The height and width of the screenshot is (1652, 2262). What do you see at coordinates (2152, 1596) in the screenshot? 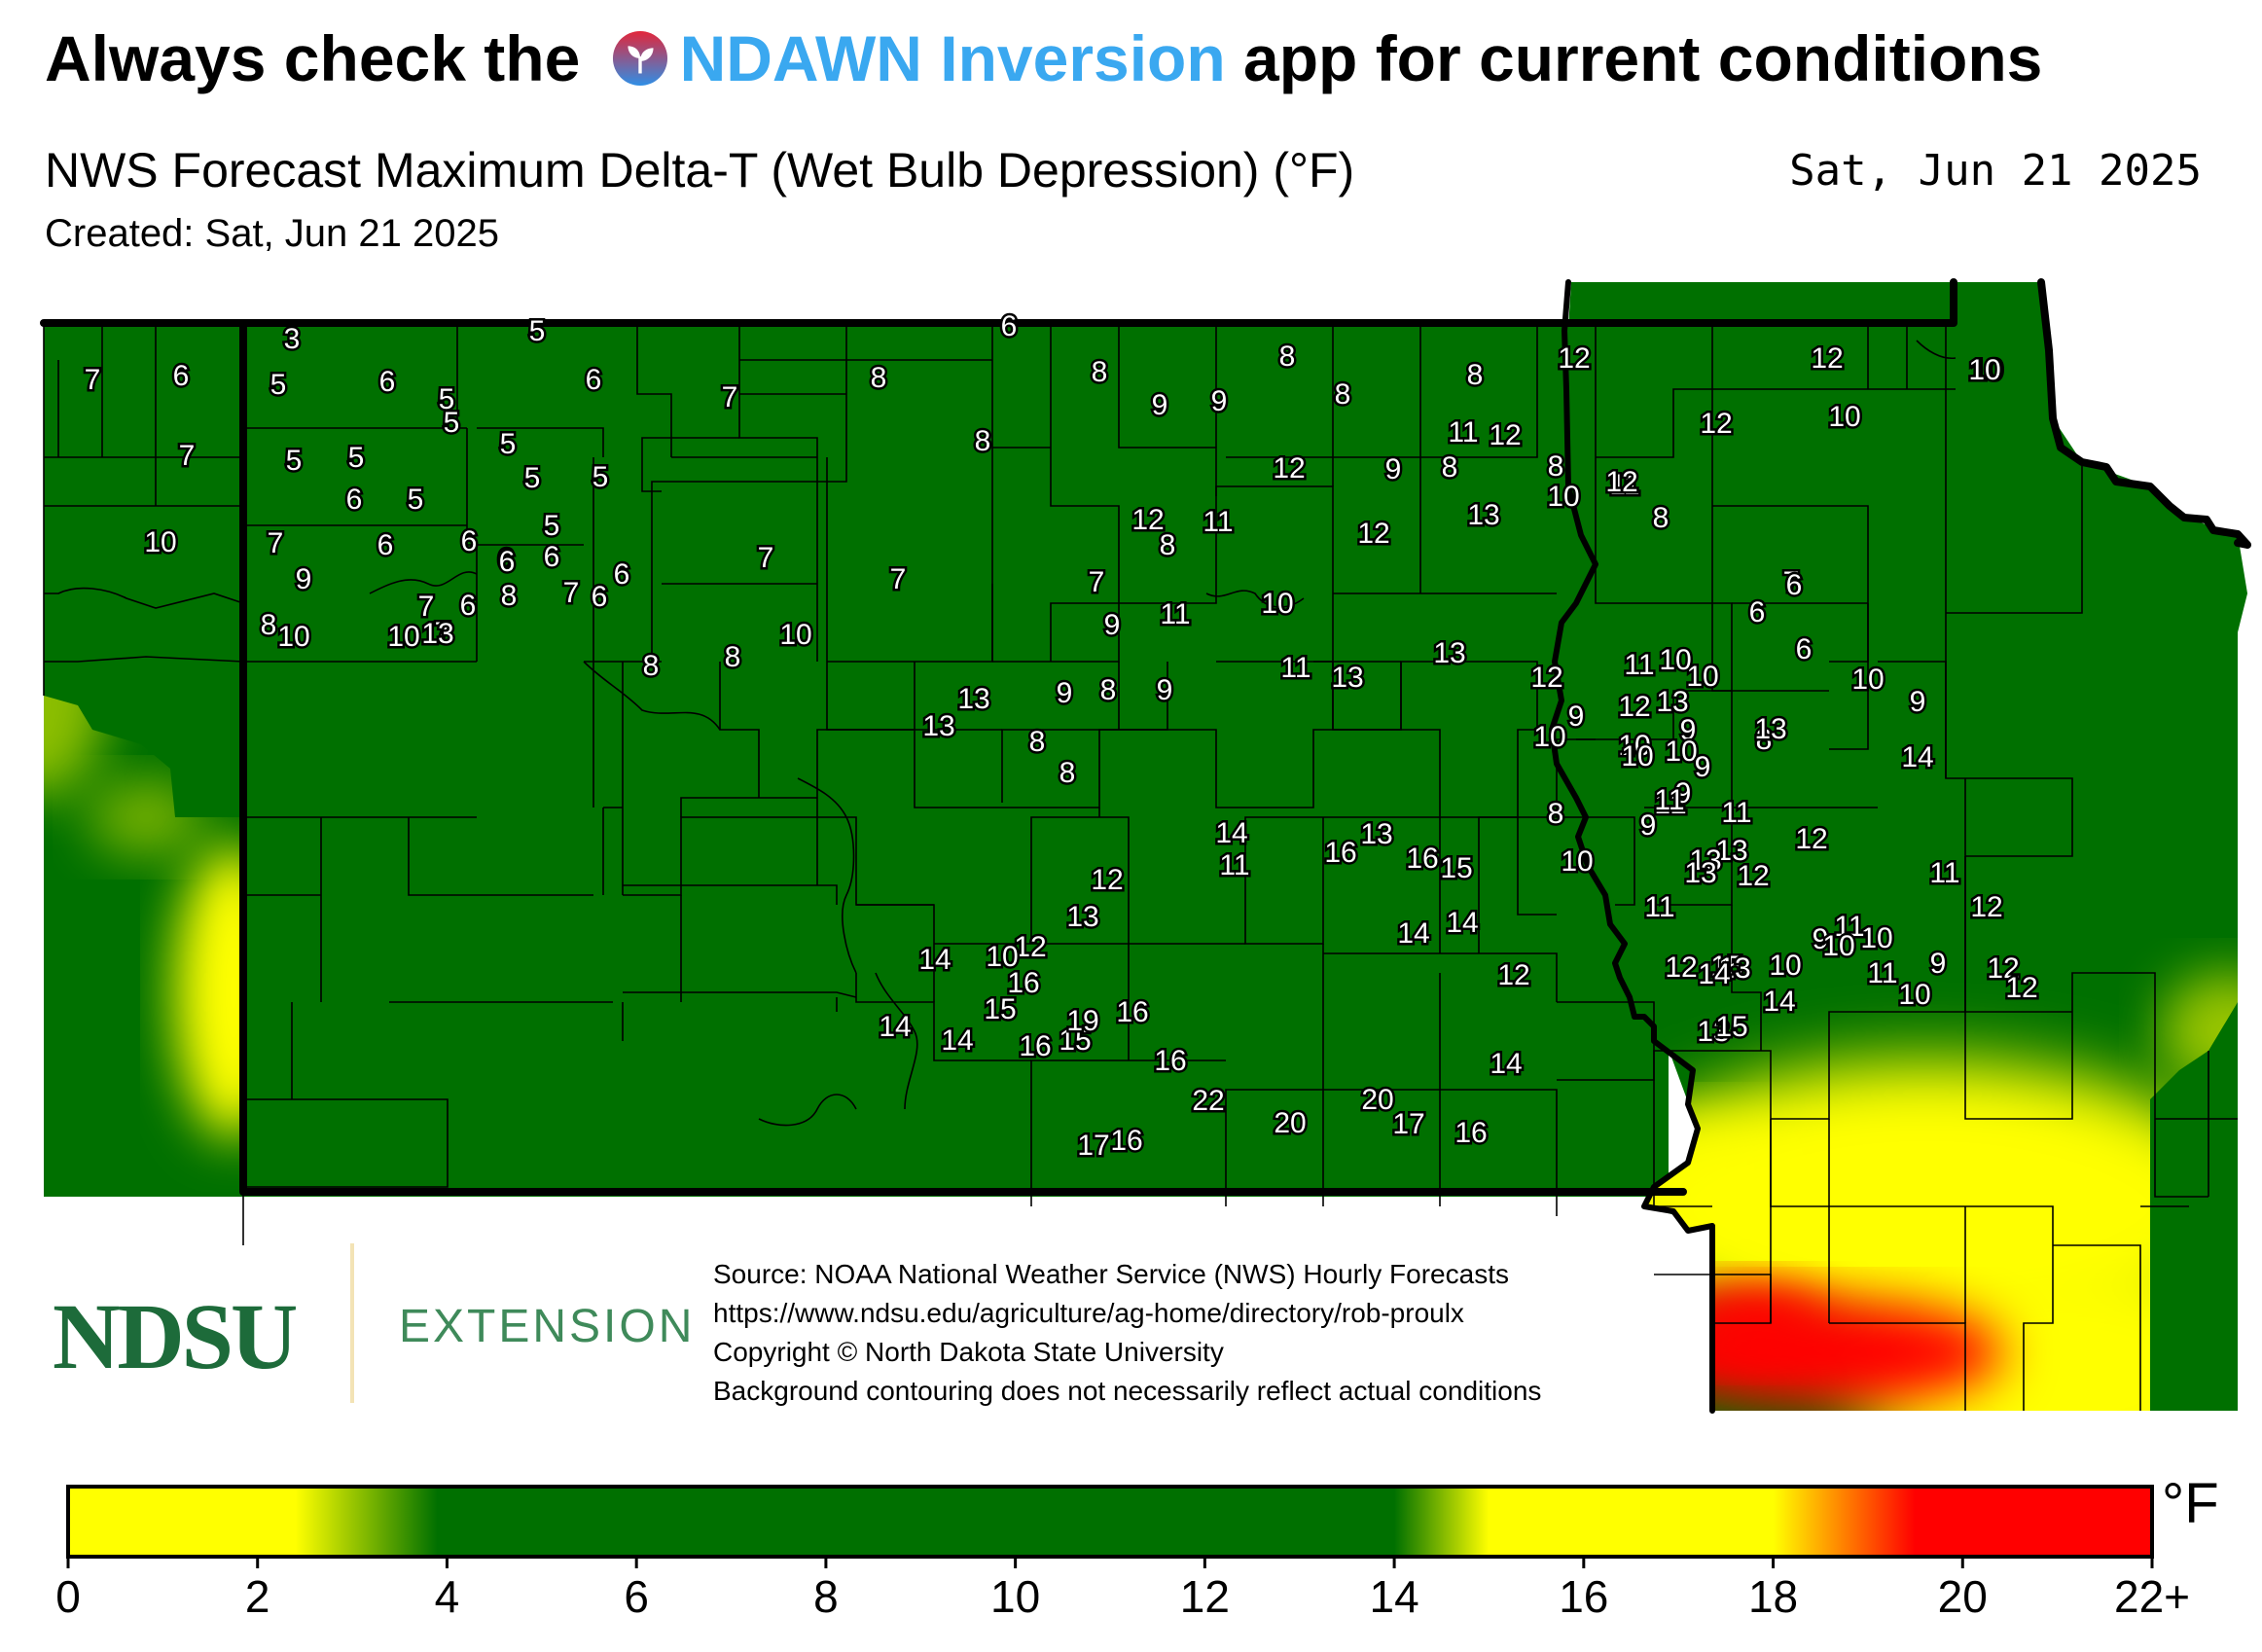
I see `legend-tick-label: 22+` at bounding box center [2152, 1596].